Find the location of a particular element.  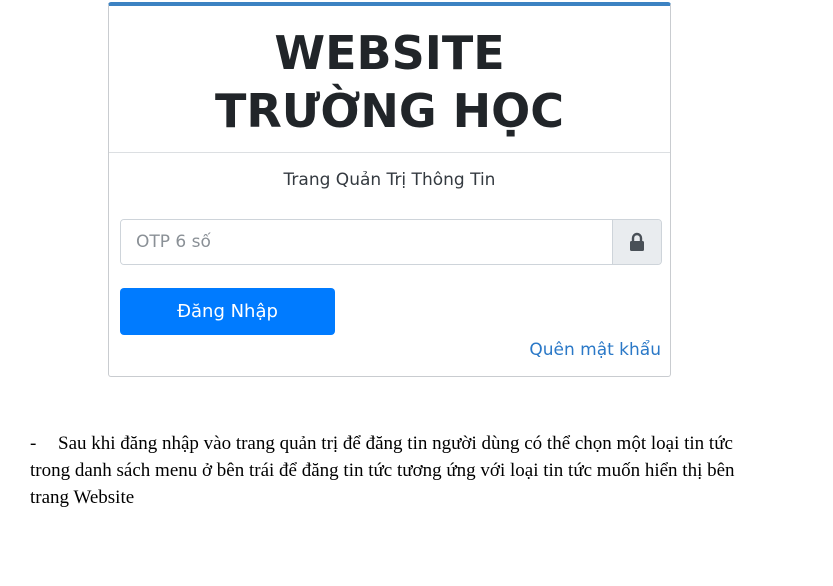

lock-icon is located at coordinates (637, 241).